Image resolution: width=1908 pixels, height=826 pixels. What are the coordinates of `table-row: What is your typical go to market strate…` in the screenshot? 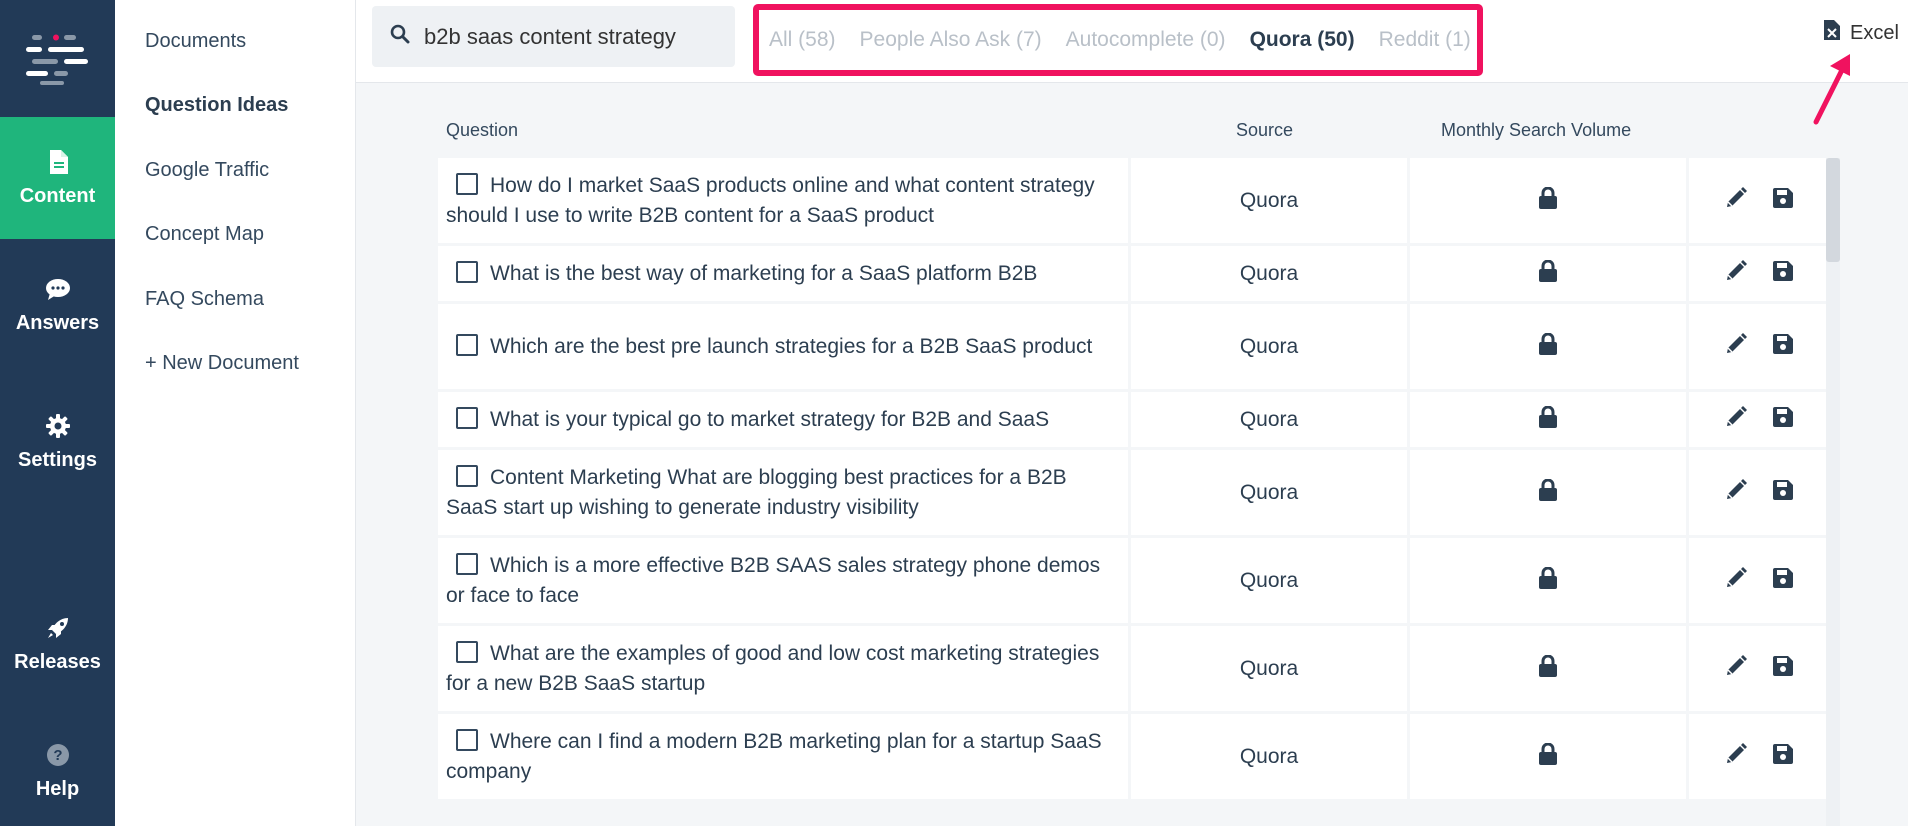 It's located at (1139, 419).